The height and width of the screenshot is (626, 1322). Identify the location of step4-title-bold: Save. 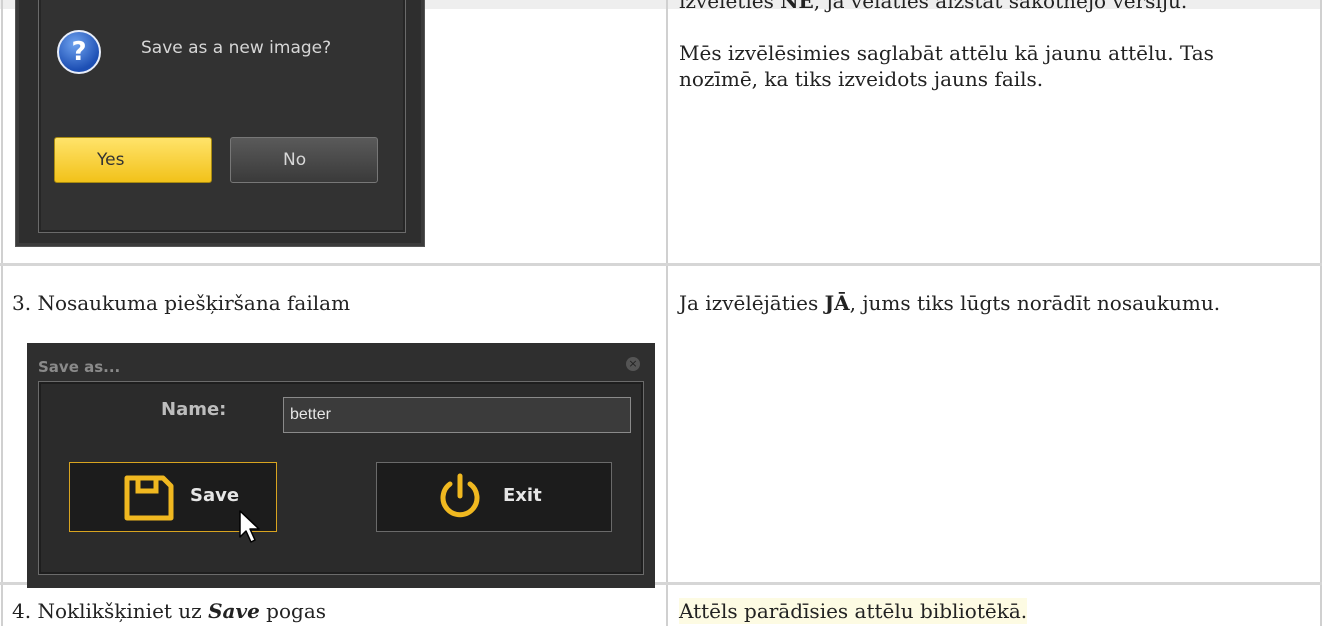
(234, 611).